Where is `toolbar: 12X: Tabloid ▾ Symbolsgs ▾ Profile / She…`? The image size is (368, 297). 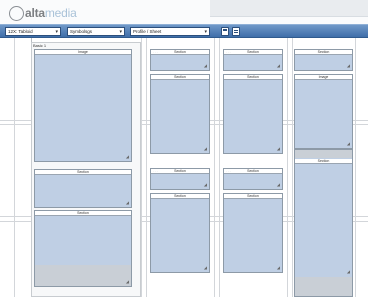 toolbar: 12X: Tabloid ▾ Symbolsgs ▾ Profile / She… is located at coordinates (184, 31).